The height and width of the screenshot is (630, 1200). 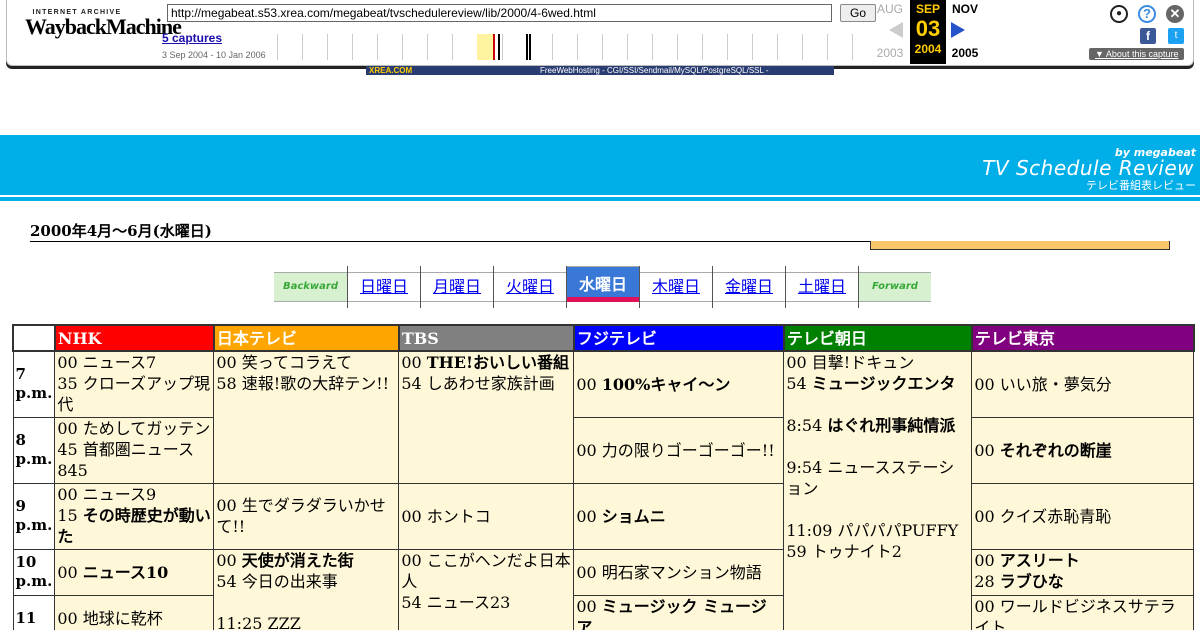 I want to click on program-entry: 00 ミュージック ミュージア, so click(x=678, y=613).